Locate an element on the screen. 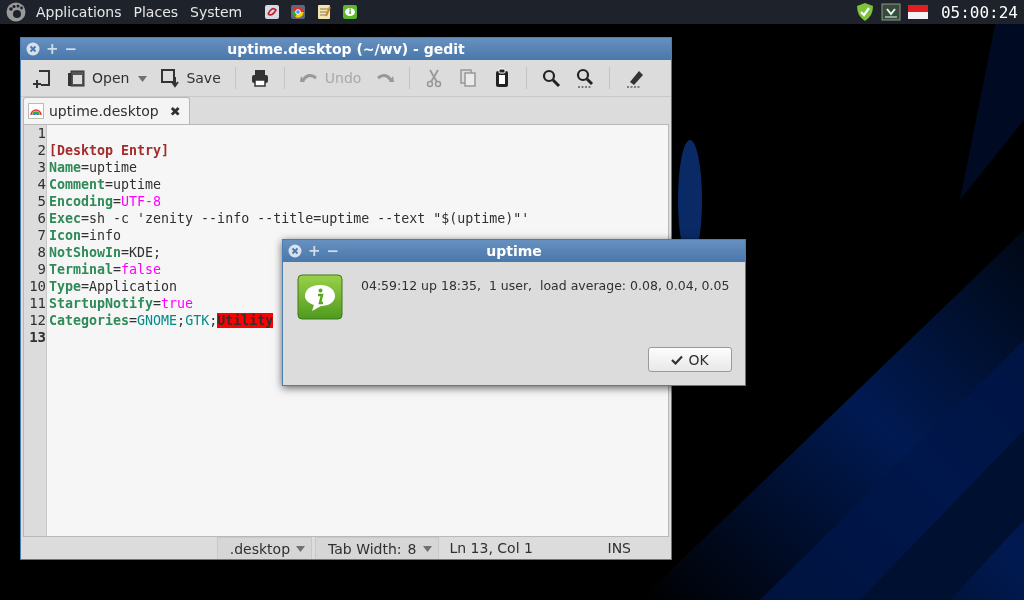 This screenshot has height=600, width=1024. line-number: 11 is located at coordinates (37, 303).